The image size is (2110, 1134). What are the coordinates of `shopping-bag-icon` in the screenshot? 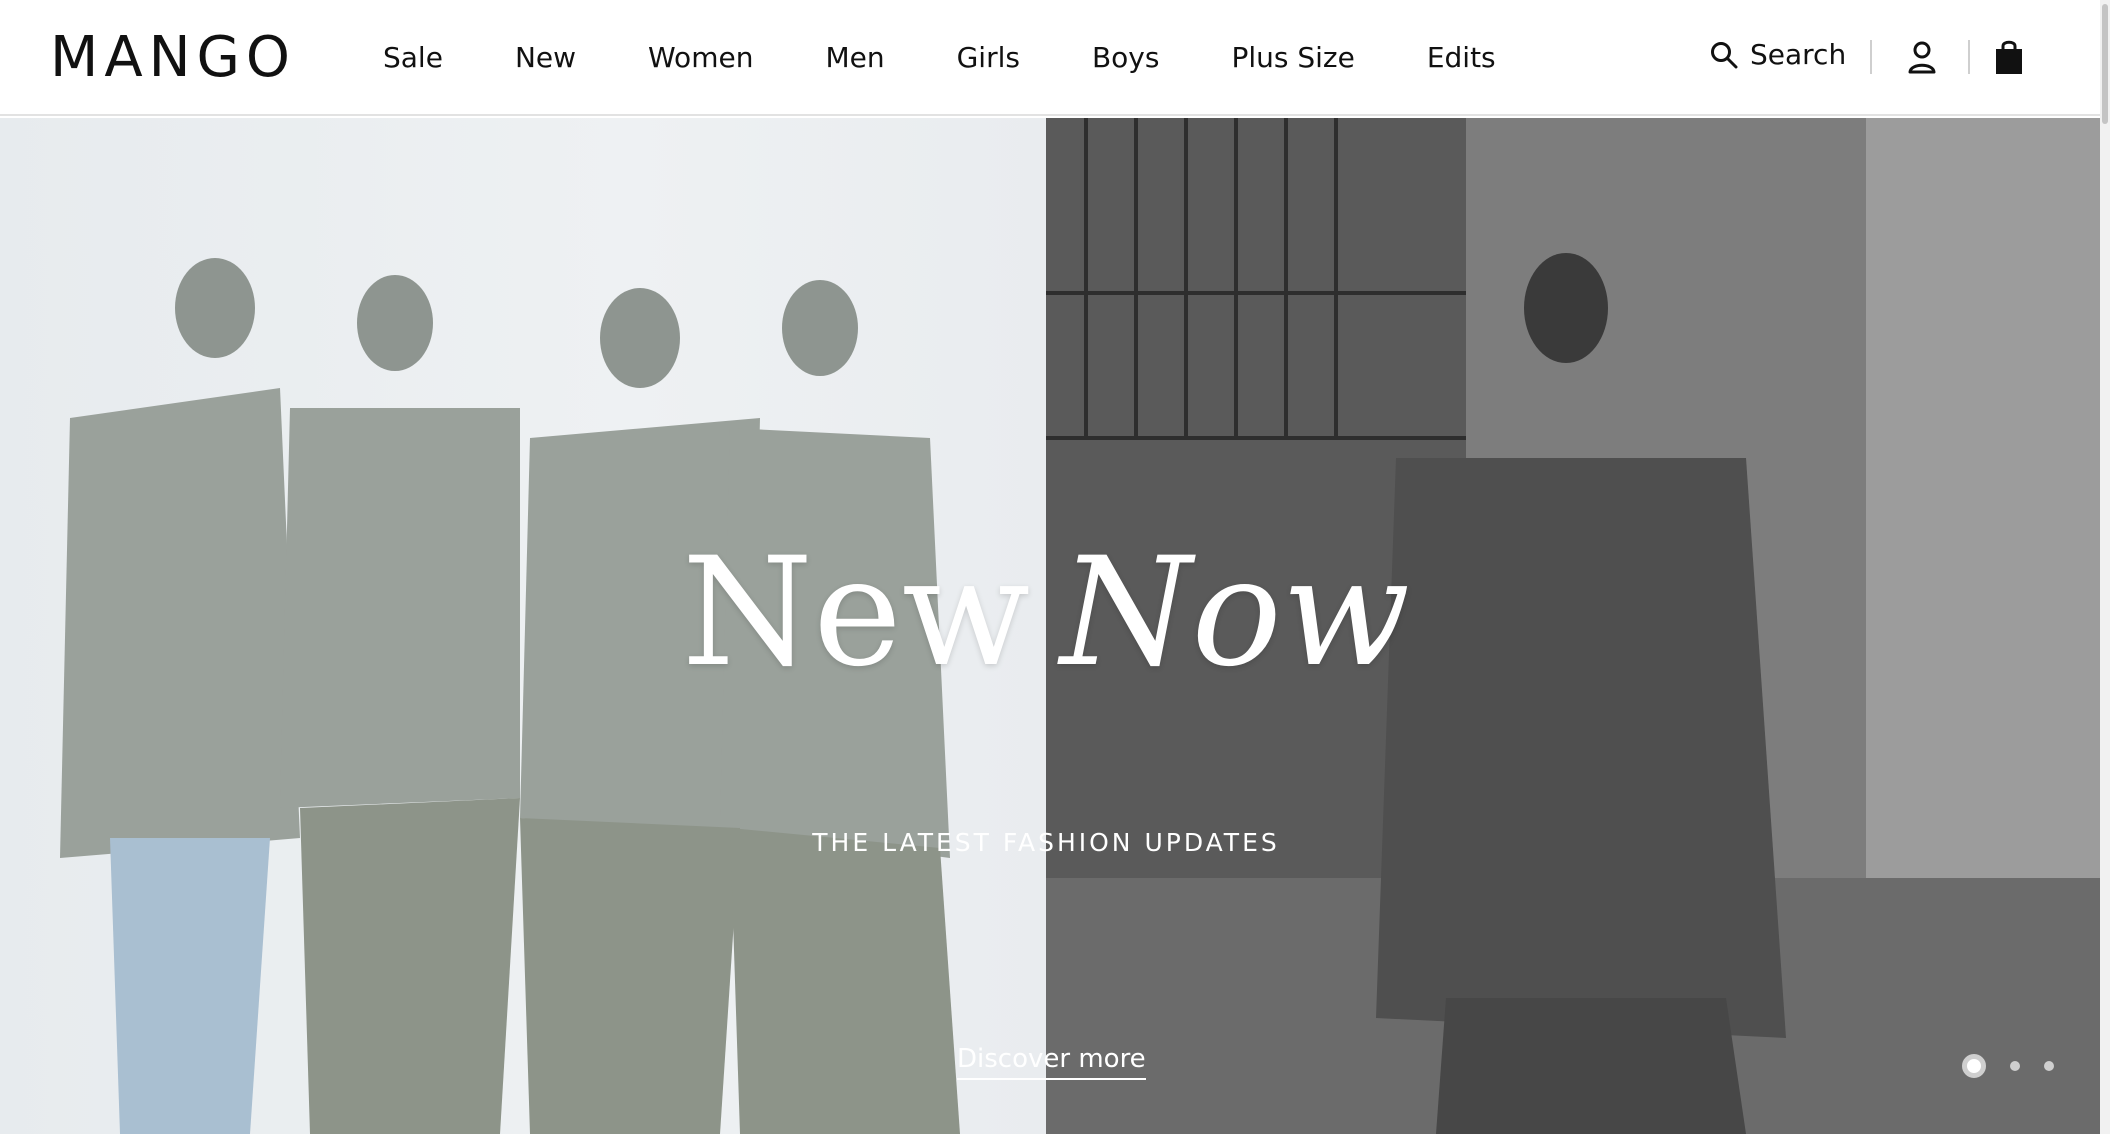 It's located at (2009, 57).